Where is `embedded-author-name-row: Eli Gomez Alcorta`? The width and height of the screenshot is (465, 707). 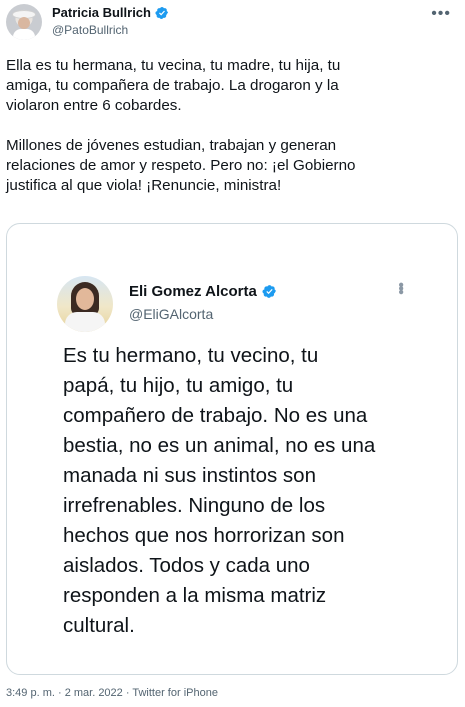
embedded-author-name-row: Eli Gomez Alcorta is located at coordinates (203, 291).